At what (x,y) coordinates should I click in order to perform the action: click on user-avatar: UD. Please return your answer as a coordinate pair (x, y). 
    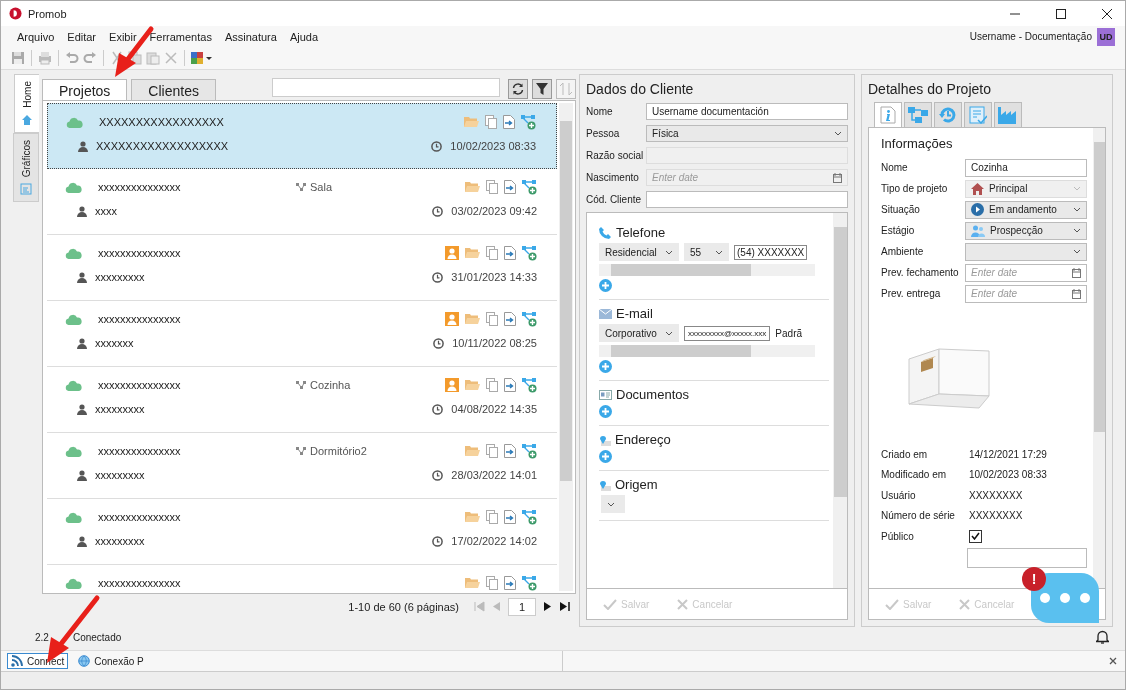
    Looking at the image, I should click on (1106, 36).